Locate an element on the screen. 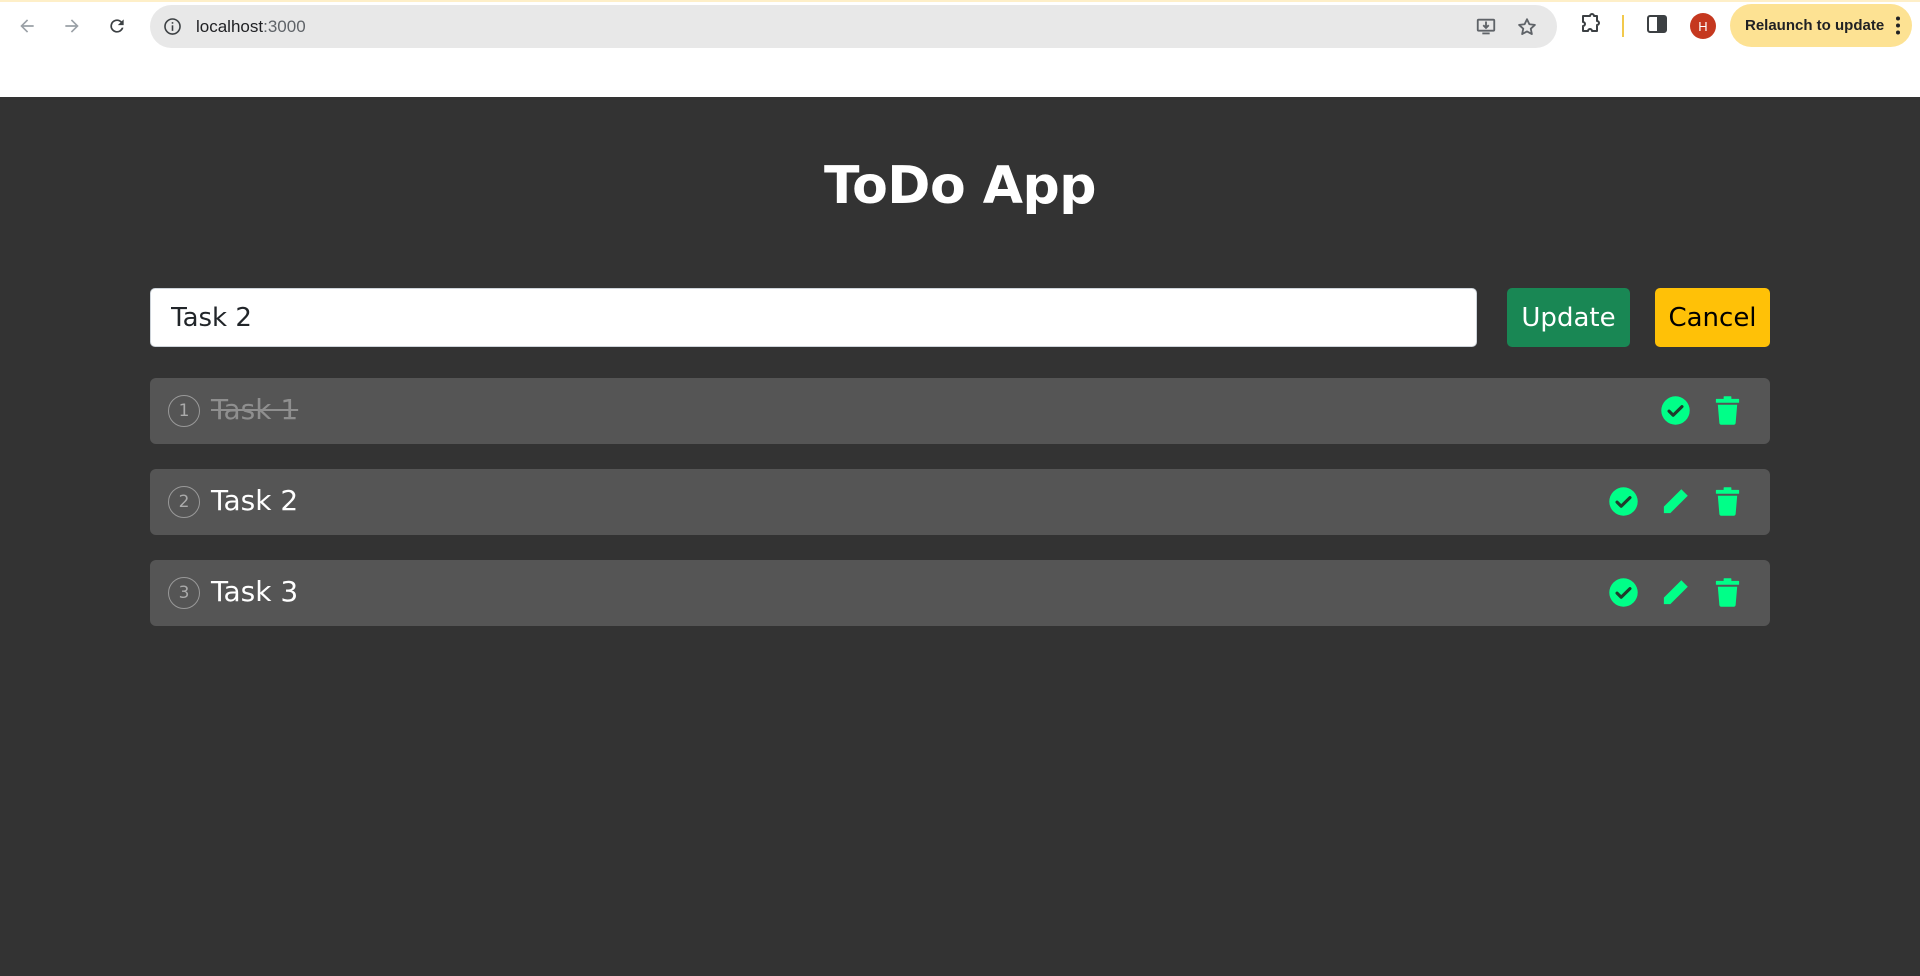 The width and height of the screenshot is (1920, 976). profile-avatar: H is located at coordinates (1703, 26).